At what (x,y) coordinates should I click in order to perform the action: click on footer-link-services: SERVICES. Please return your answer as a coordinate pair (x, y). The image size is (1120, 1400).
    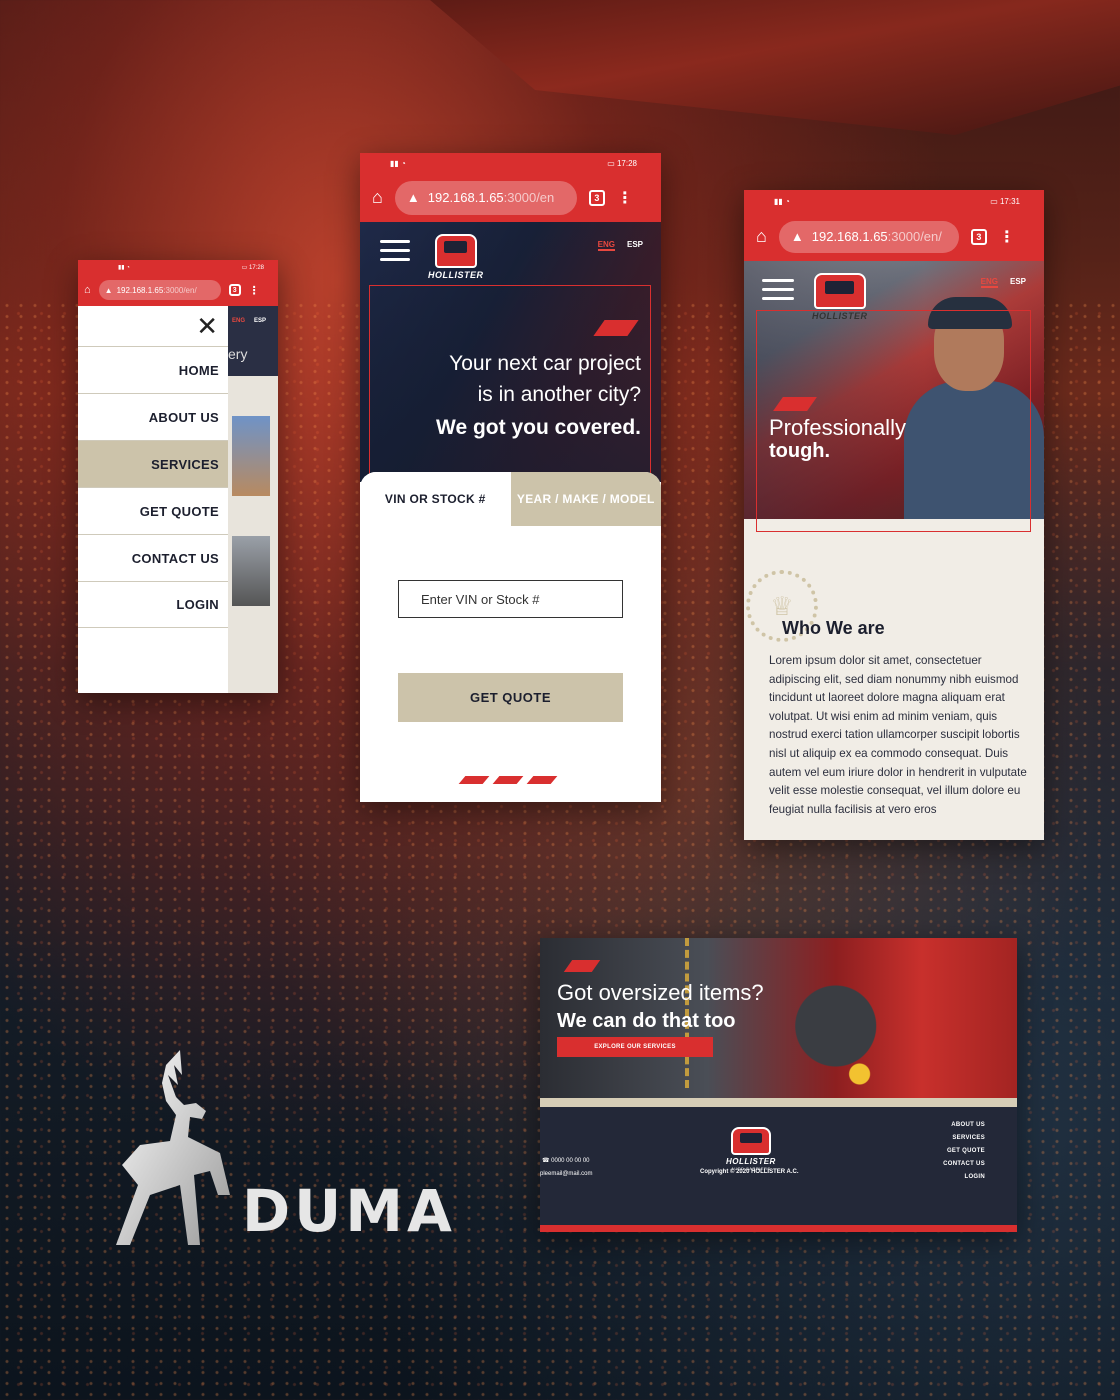
    Looking at the image, I should click on (964, 1138).